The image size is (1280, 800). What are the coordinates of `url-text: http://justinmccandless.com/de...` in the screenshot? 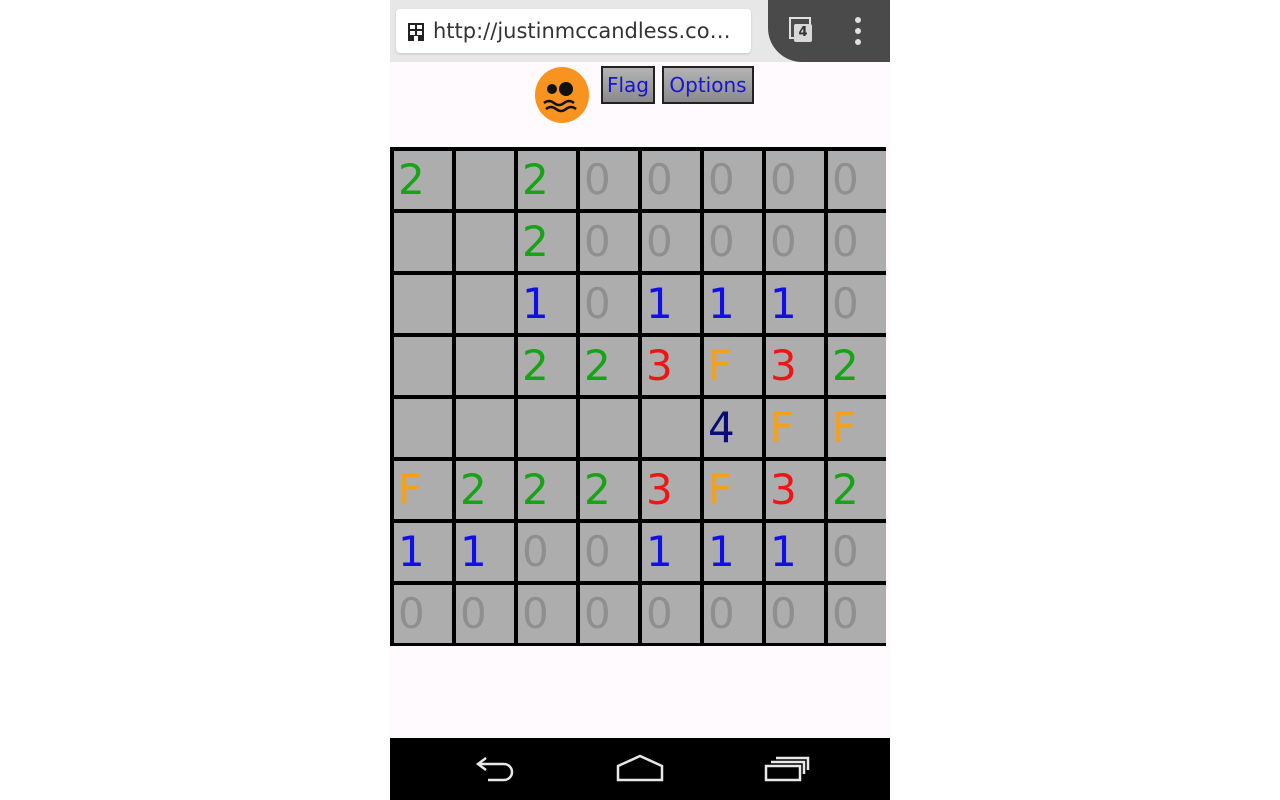 It's located at (592, 31).